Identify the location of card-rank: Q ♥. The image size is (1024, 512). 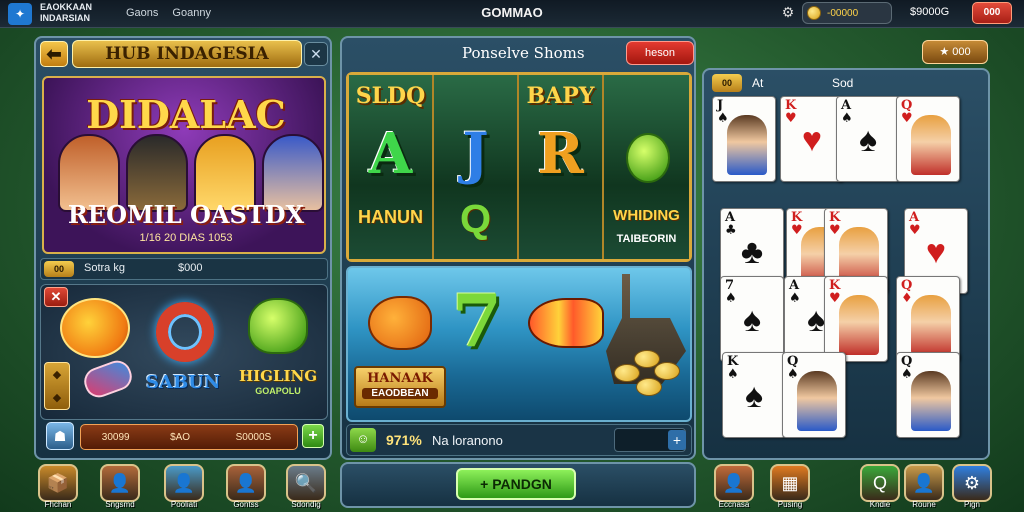
(907, 112).